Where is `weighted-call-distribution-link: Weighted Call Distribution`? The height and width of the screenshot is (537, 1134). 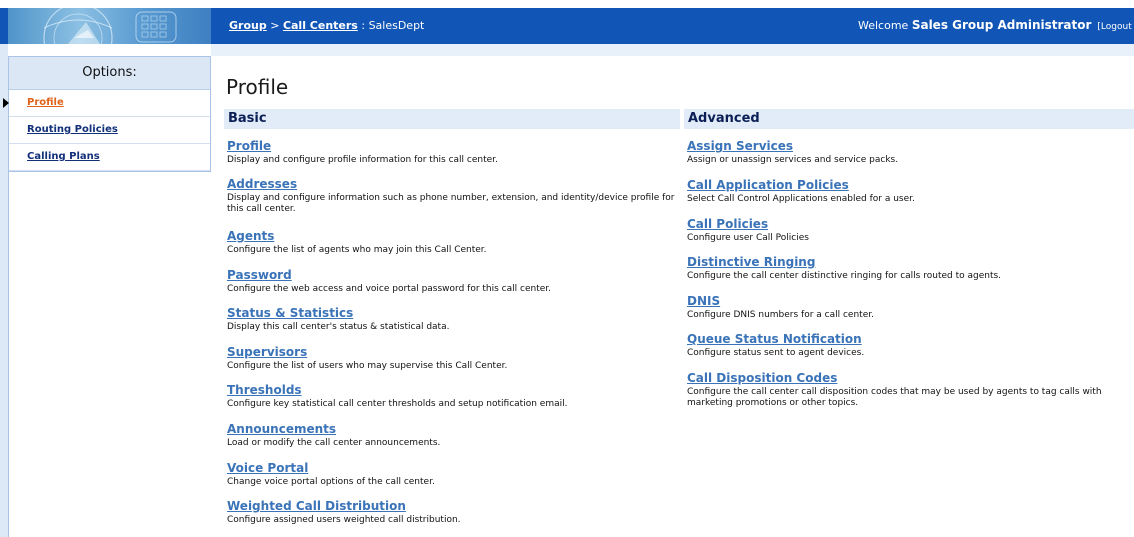
weighted-call-distribution-link: Weighted Call Distribution is located at coordinates (453, 506).